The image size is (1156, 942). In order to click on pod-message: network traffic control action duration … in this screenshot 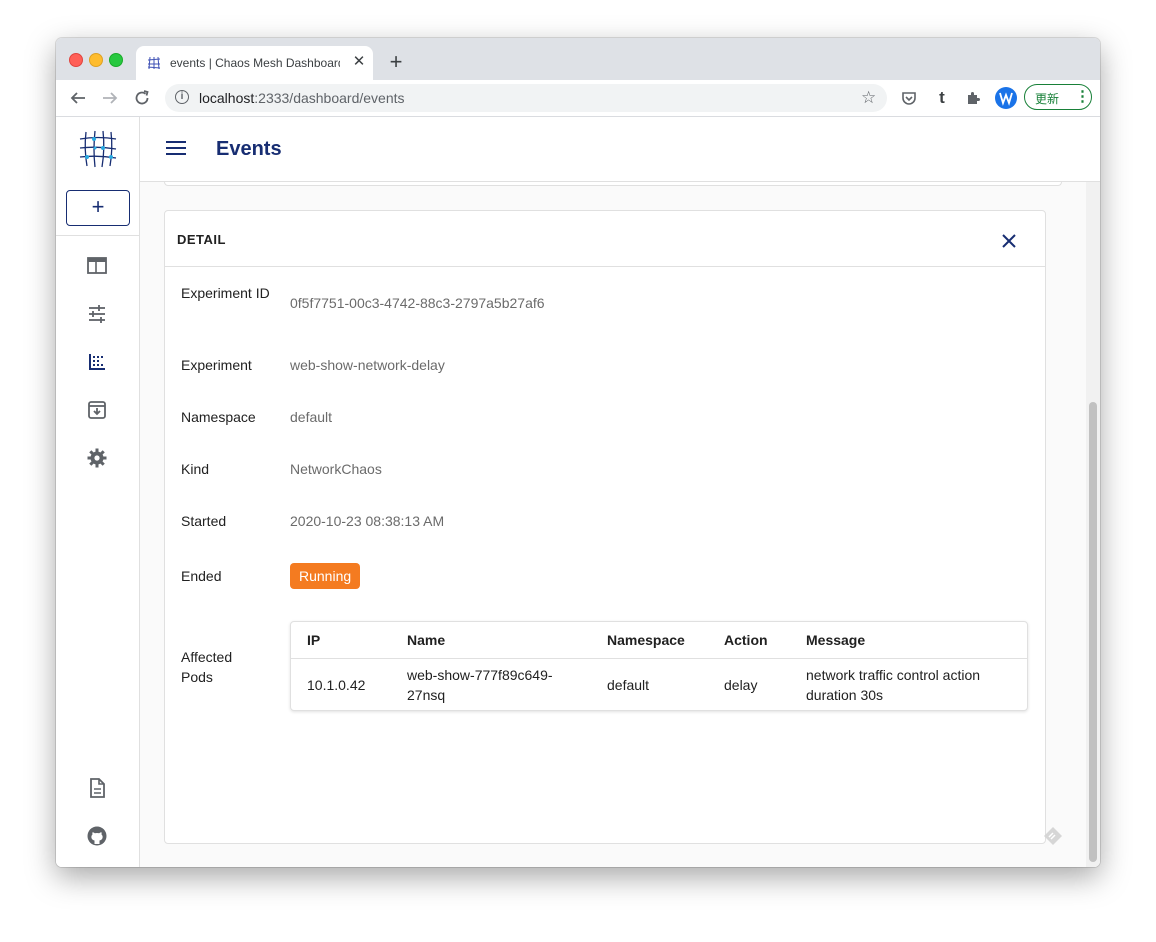, I will do `click(893, 685)`.